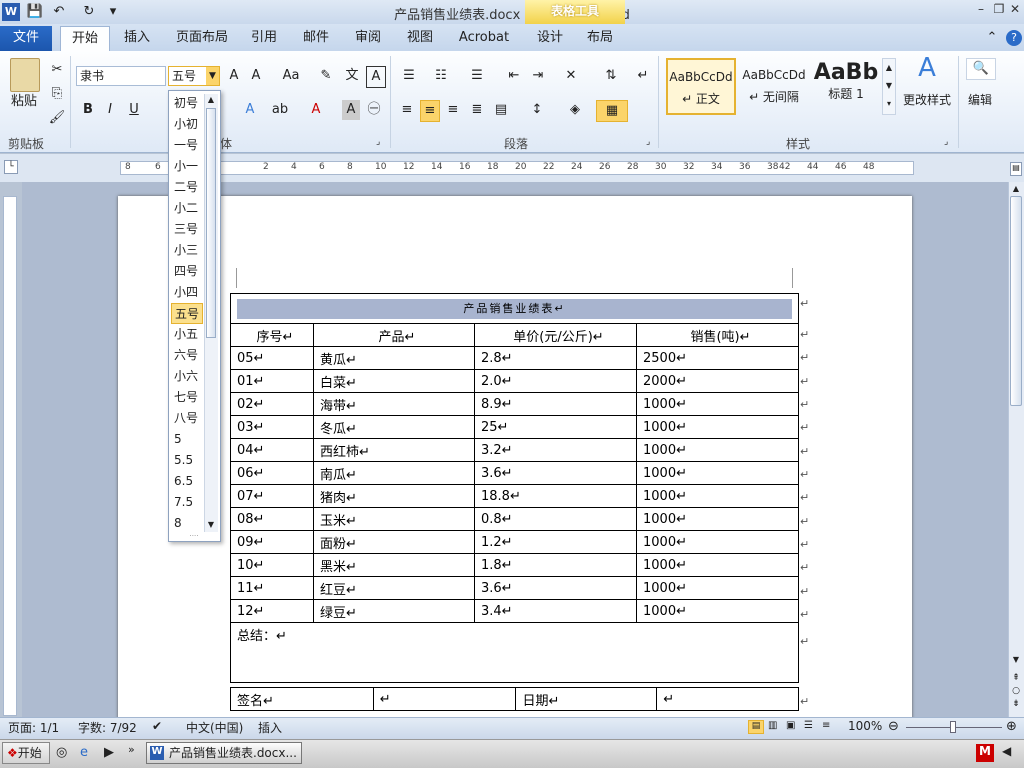 Image resolution: width=1024 pixels, height=768 pixels. What do you see at coordinates (555, 450) in the screenshot?
I see `table-cell: 3.2↵` at bounding box center [555, 450].